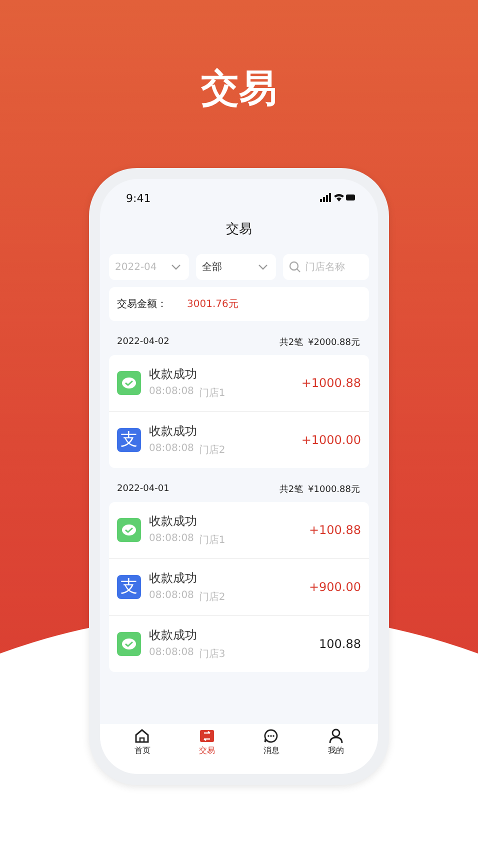  What do you see at coordinates (239, 530) in the screenshot?
I see `transaction-row: 收款成功 08:08:08 门店1 +100.88` at bounding box center [239, 530].